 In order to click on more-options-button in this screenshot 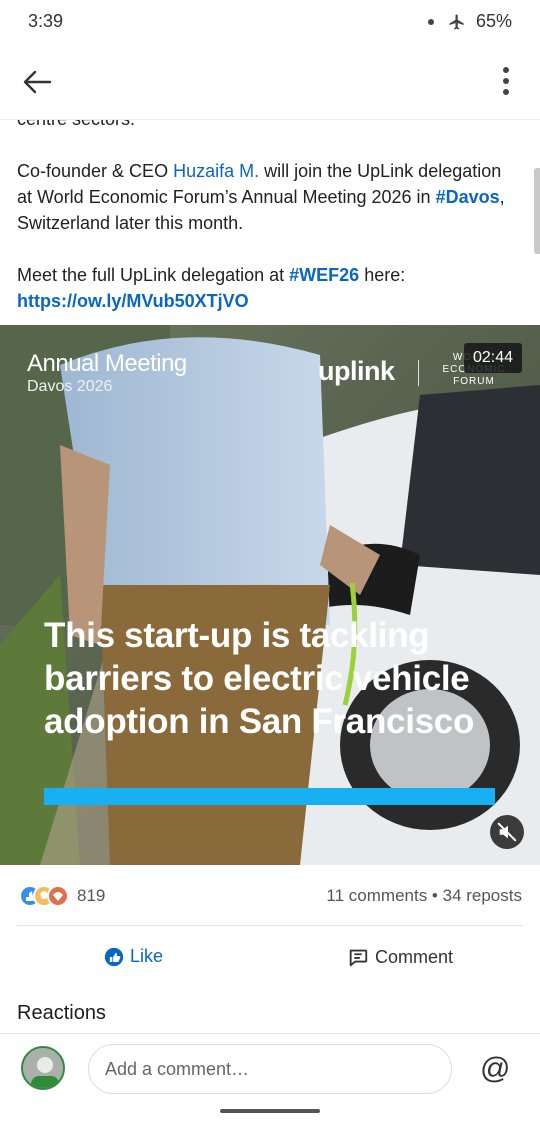, I will do `click(506, 82)`.